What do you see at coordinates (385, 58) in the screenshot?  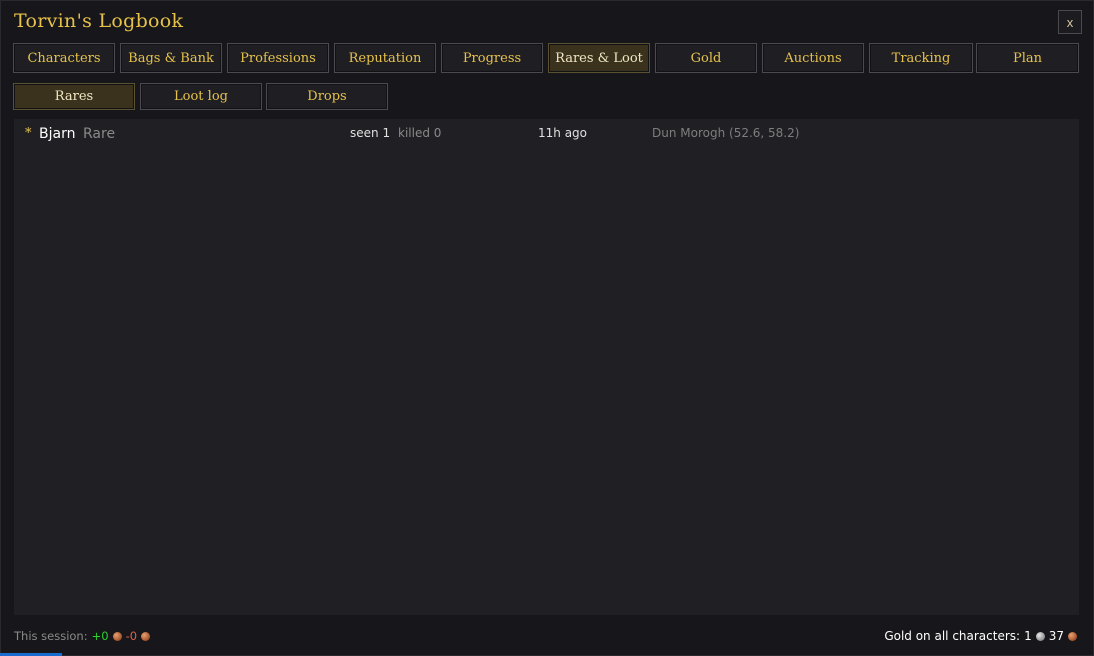 I see `tab-reputation: Reputation` at bounding box center [385, 58].